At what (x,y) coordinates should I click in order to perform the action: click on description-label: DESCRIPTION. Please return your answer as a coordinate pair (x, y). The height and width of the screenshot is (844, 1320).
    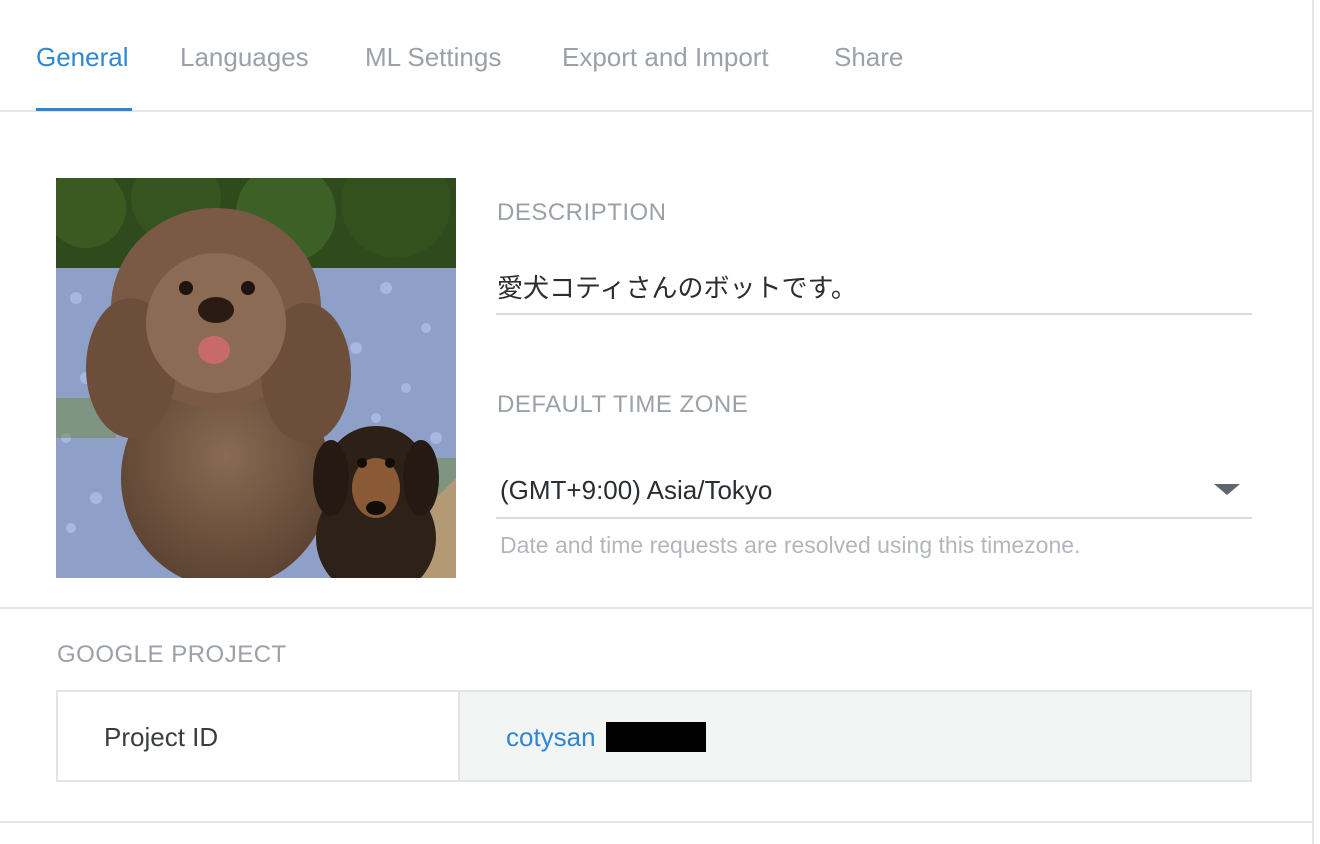
    Looking at the image, I should click on (582, 212).